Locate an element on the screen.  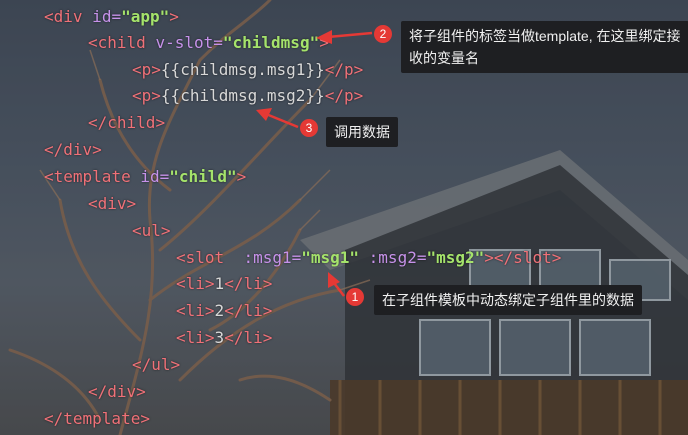
arrow-to-childmsg is located at coordinates (350, 35).